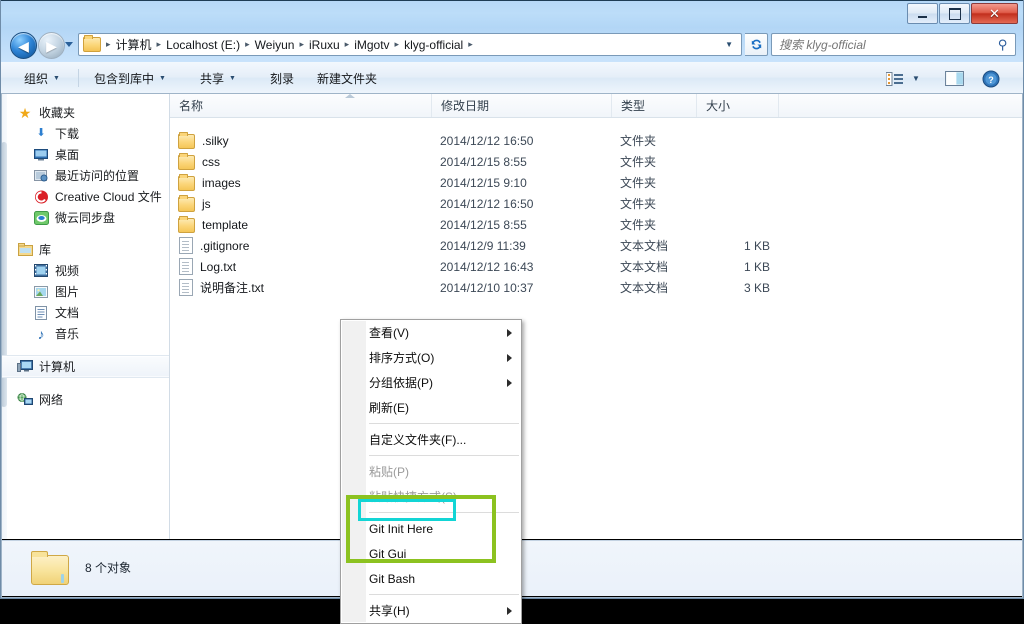  I want to click on toolbar-share-button: 共享 ▼, so click(218, 78).